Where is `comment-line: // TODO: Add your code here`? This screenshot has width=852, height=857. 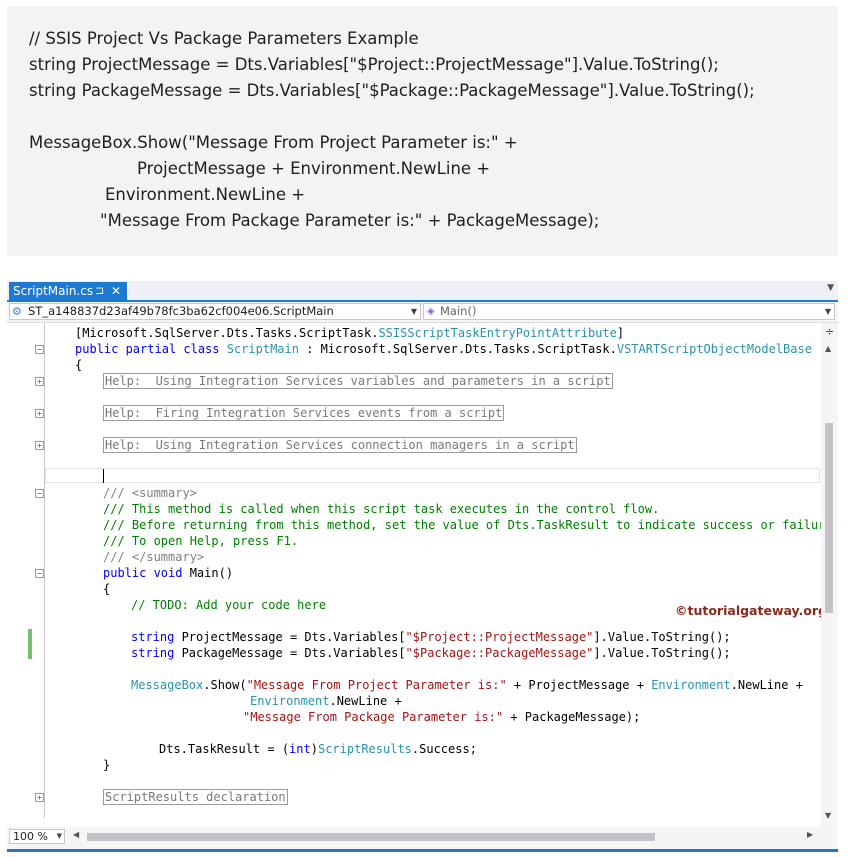 comment-line: // TODO: Add your code here is located at coordinates (229, 605).